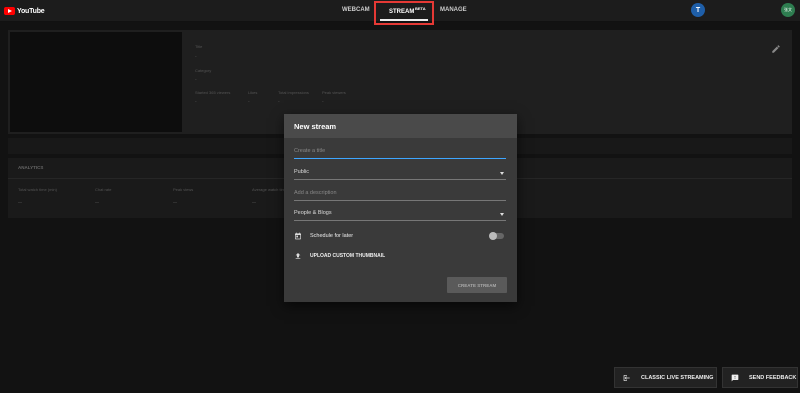  I want to click on stat-label: Peak viewers, so click(334, 92).